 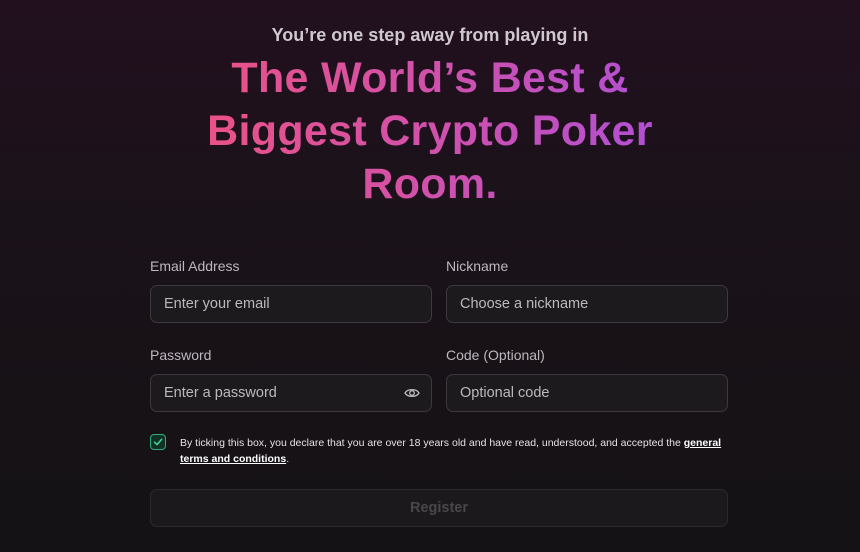 I want to click on nickname-group: Nickname, so click(x=587, y=290).